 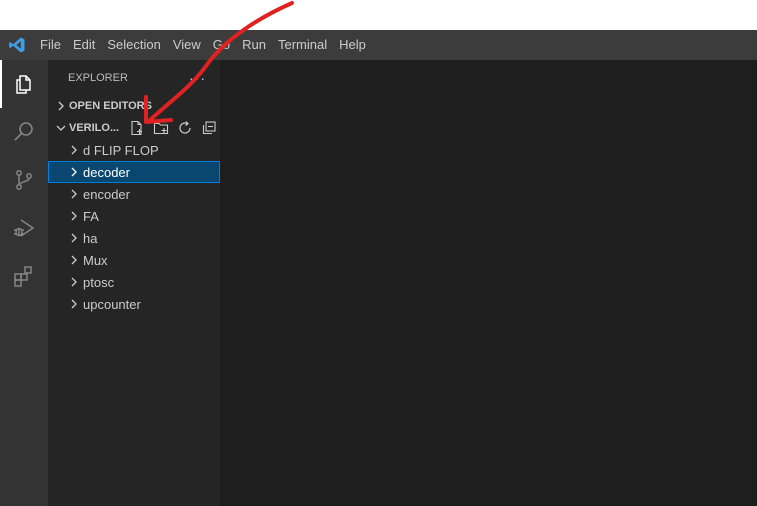 What do you see at coordinates (106, 172) in the screenshot?
I see `folder-label: decoder` at bounding box center [106, 172].